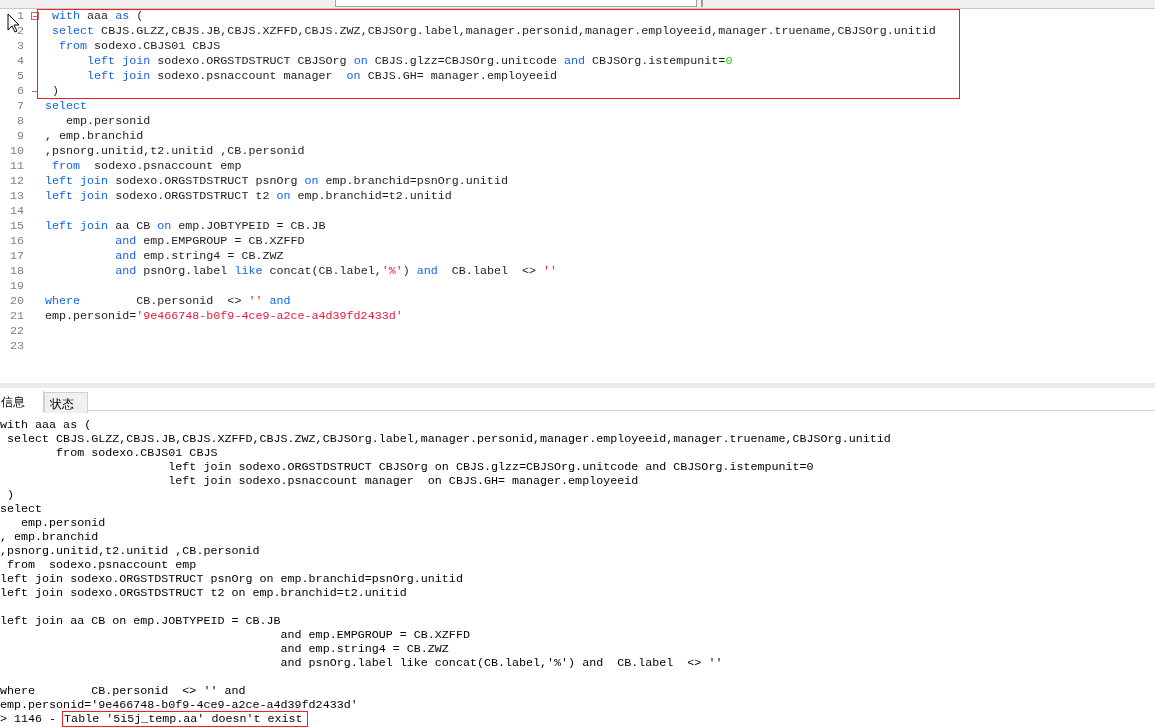 The image size is (1155, 727). I want to click on line-number: 7, so click(20, 106).